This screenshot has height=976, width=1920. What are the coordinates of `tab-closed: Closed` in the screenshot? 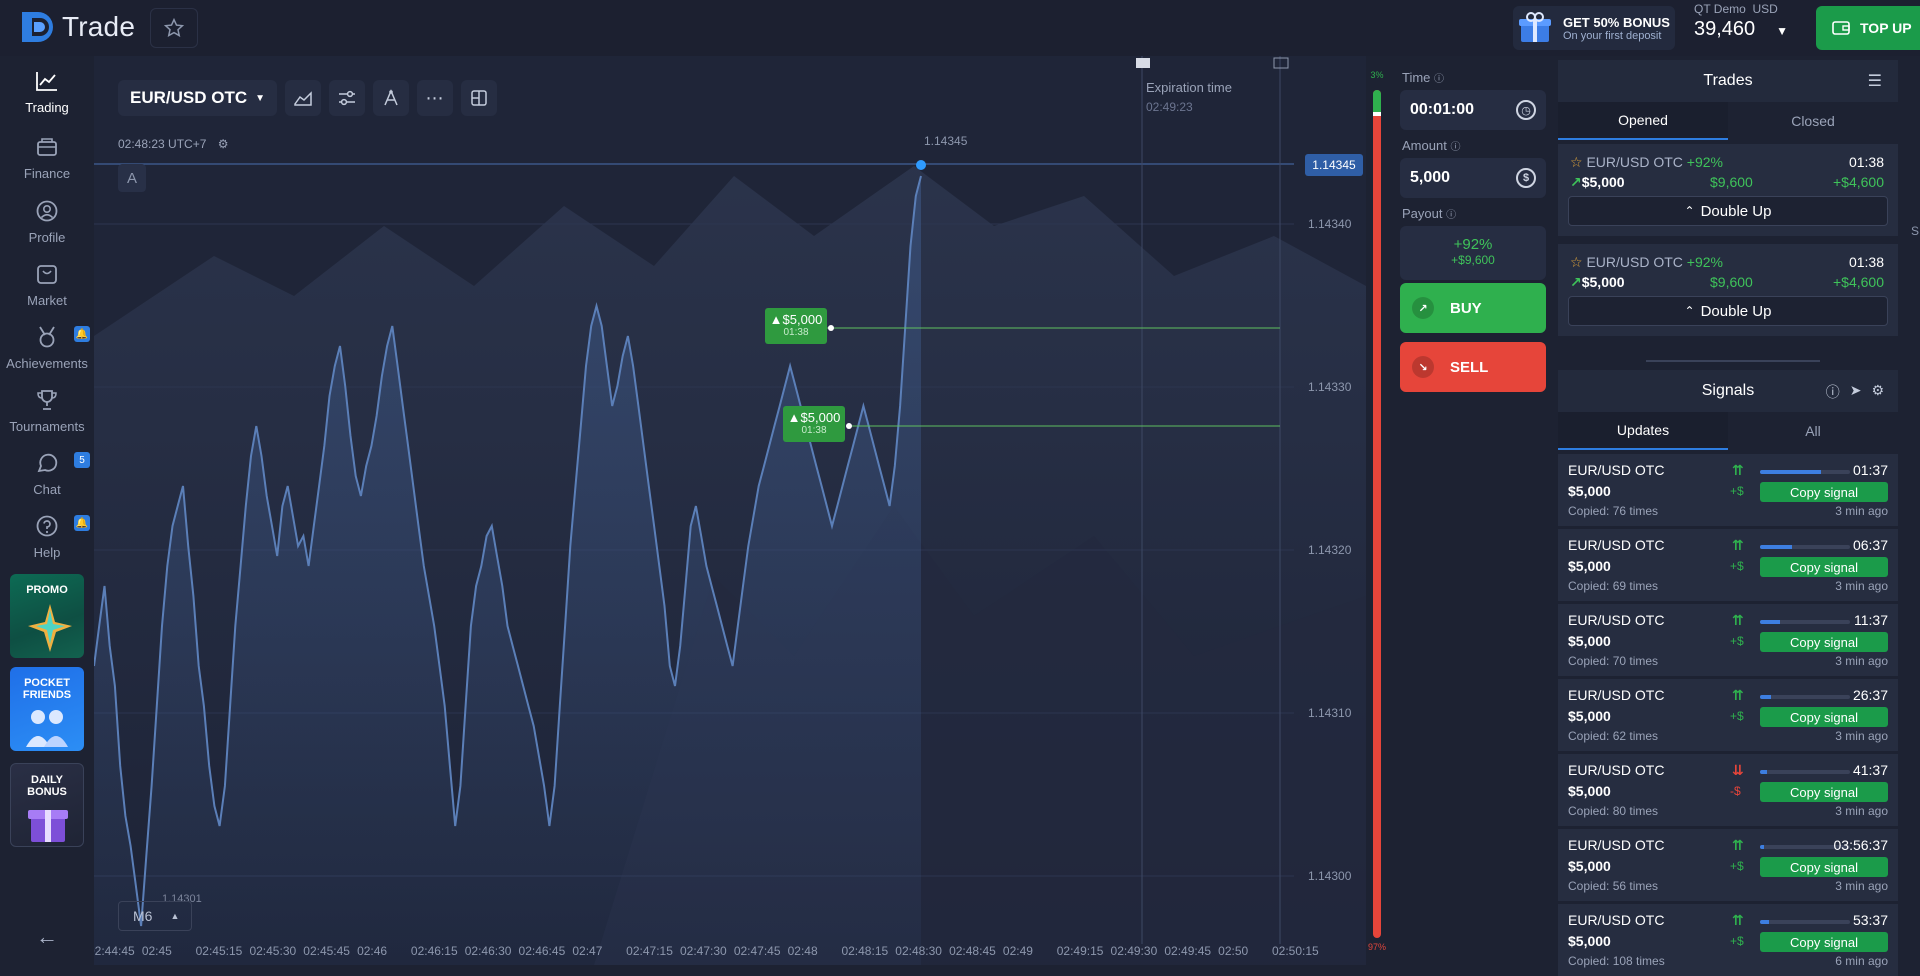 It's located at (1813, 121).